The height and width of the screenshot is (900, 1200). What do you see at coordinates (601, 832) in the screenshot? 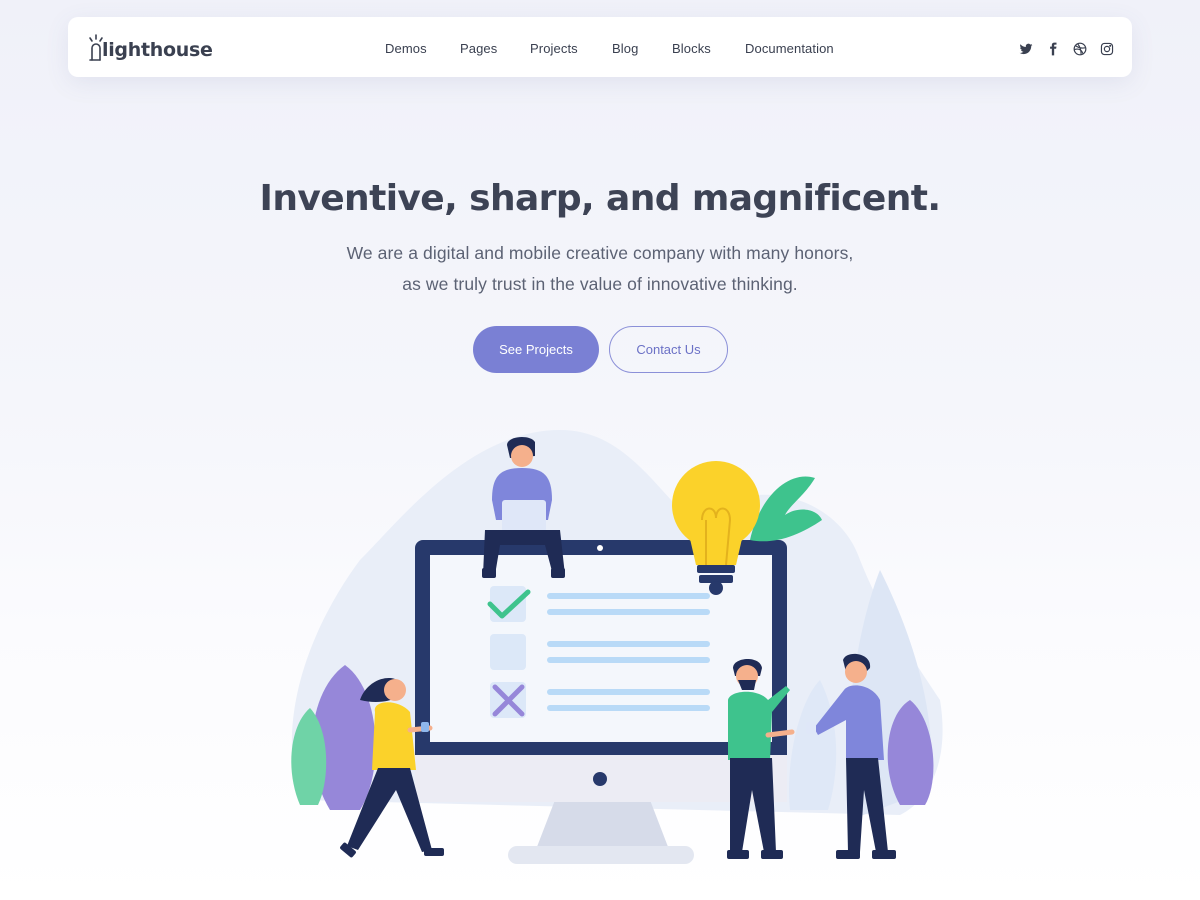
I see `monitor-stand` at bounding box center [601, 832].